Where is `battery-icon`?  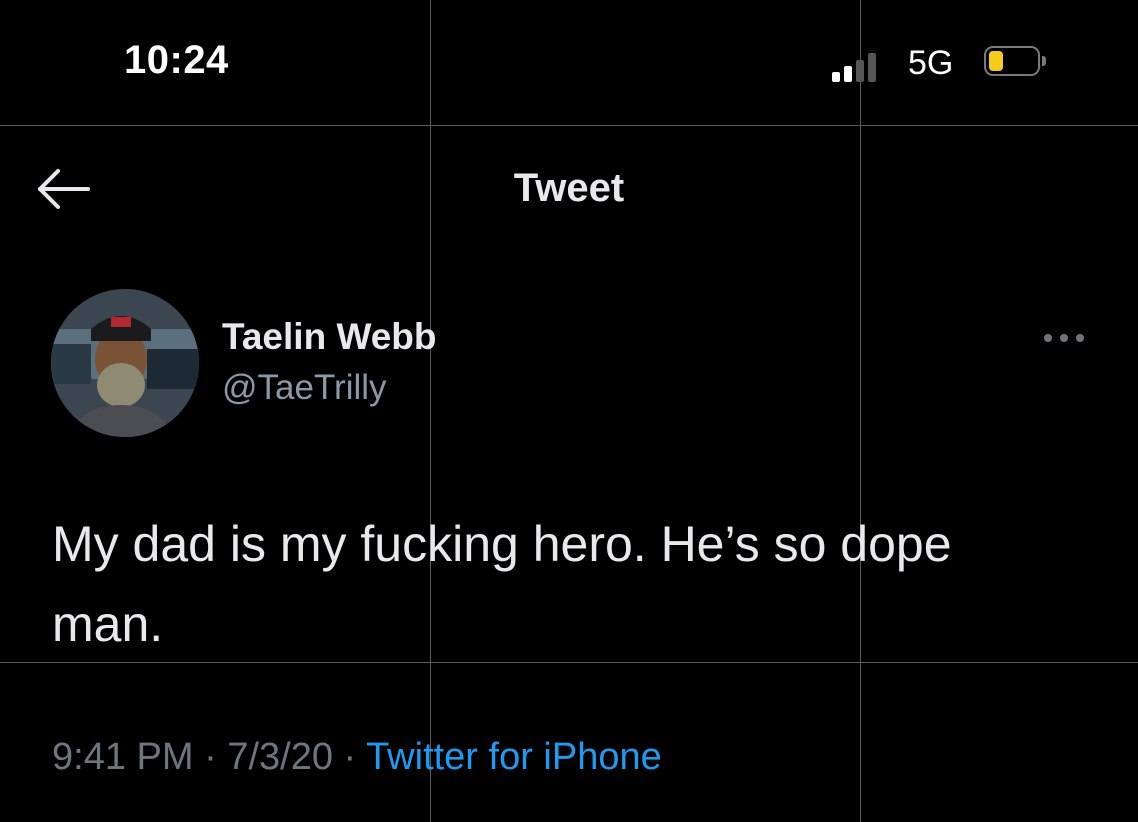 battery-icon is located at coordinates (1016, 62).